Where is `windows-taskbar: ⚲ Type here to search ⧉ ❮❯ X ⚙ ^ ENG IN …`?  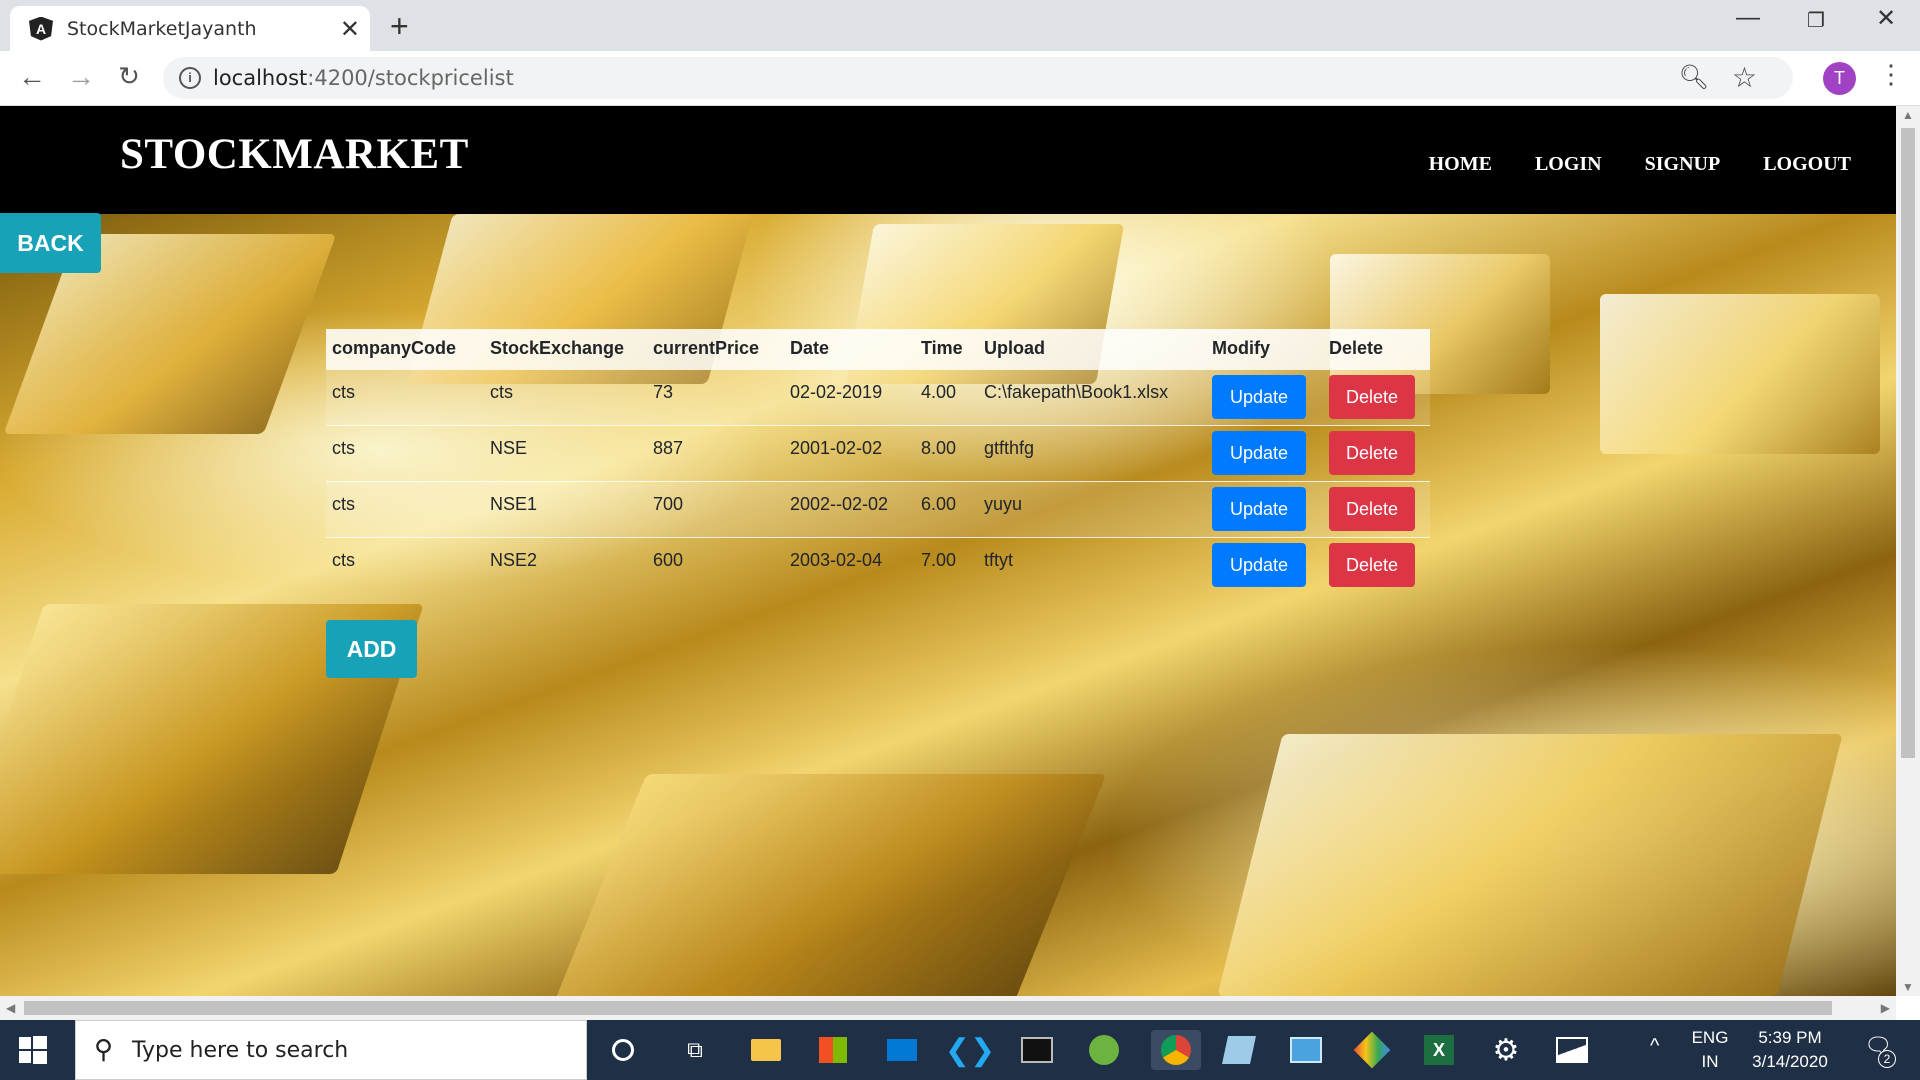 windows-taskbar: ⚲ Type here to search ⧉ ❮❯ X ⚙ ^ ENG IN … is located at coordinates (960, 1050).